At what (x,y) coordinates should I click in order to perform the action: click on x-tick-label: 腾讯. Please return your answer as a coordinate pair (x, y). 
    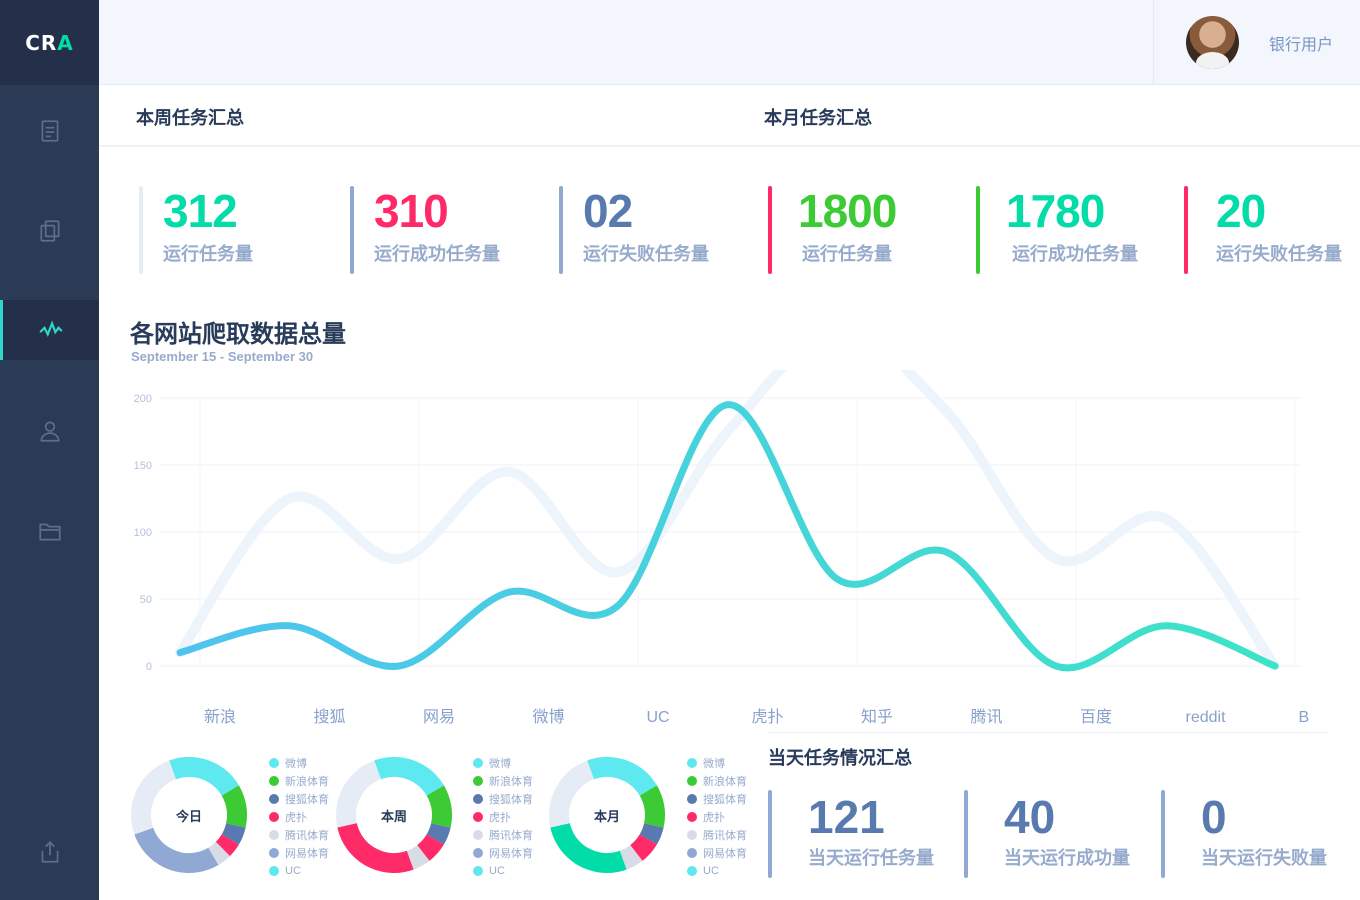
    Looking at the image, I should click on (986, 717).